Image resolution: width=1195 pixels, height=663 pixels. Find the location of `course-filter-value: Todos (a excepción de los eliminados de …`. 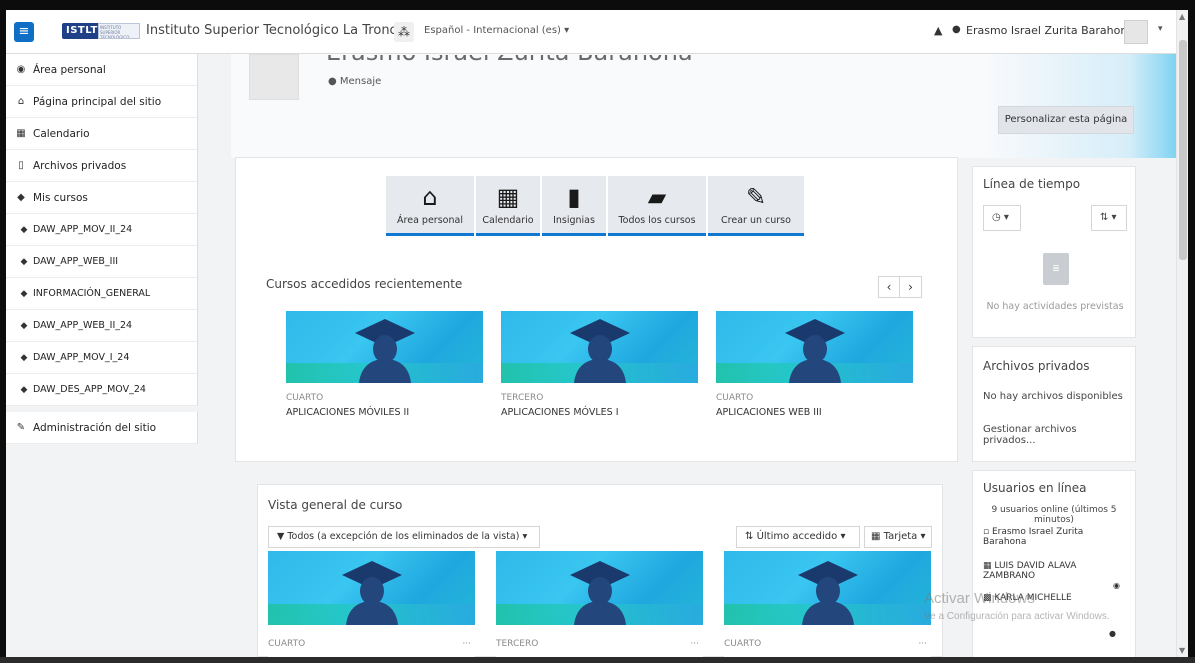

course-filter-value: Todos (a excepción de los eliminados de … is located at coordinates (407, 536).